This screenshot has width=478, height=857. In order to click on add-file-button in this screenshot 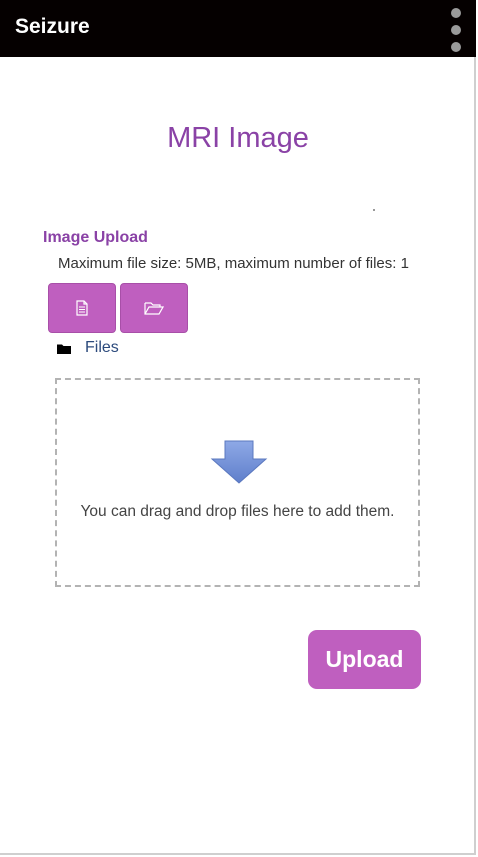, I will do `click(82, 308)`.